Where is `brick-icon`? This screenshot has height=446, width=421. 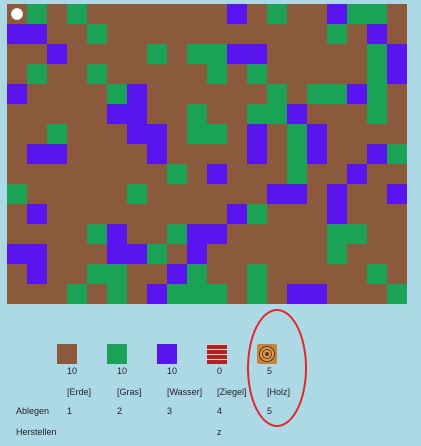
brick-icon is located at coordinates (217, 354).